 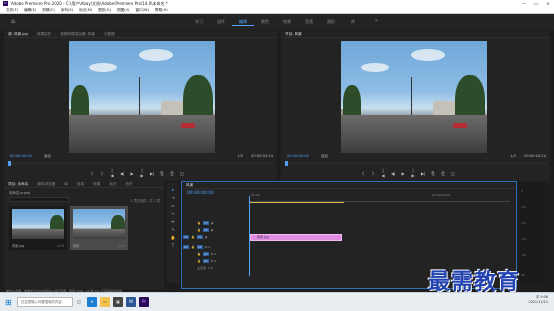 What do you see at coordinates (12, 10) in the screenshot?
I see `menu-file: 文件(F)` at bounding box center [12, 10].